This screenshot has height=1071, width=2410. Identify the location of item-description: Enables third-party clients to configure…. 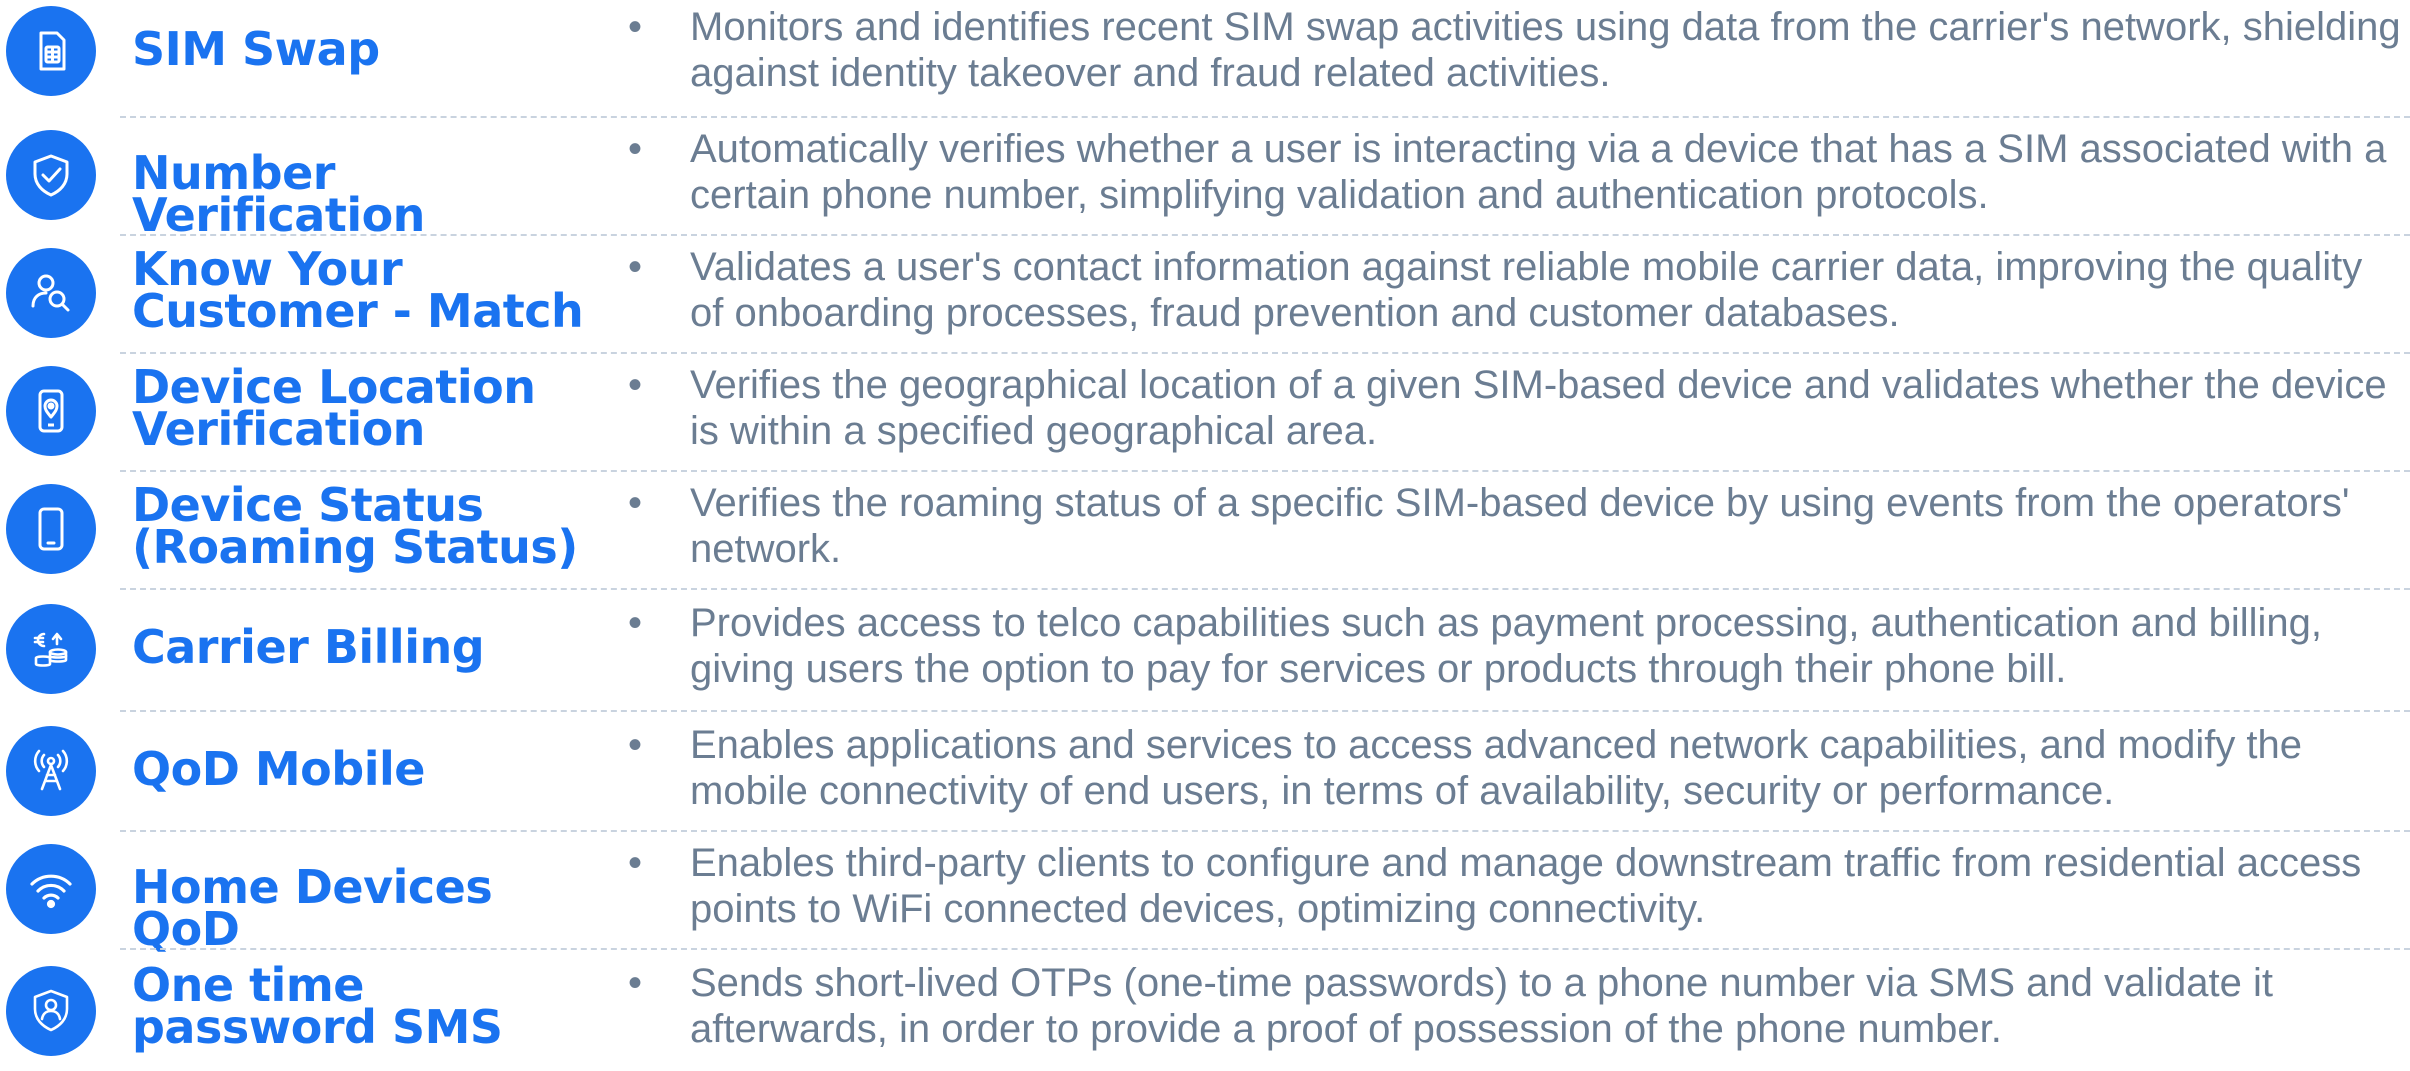
(1526, 886).